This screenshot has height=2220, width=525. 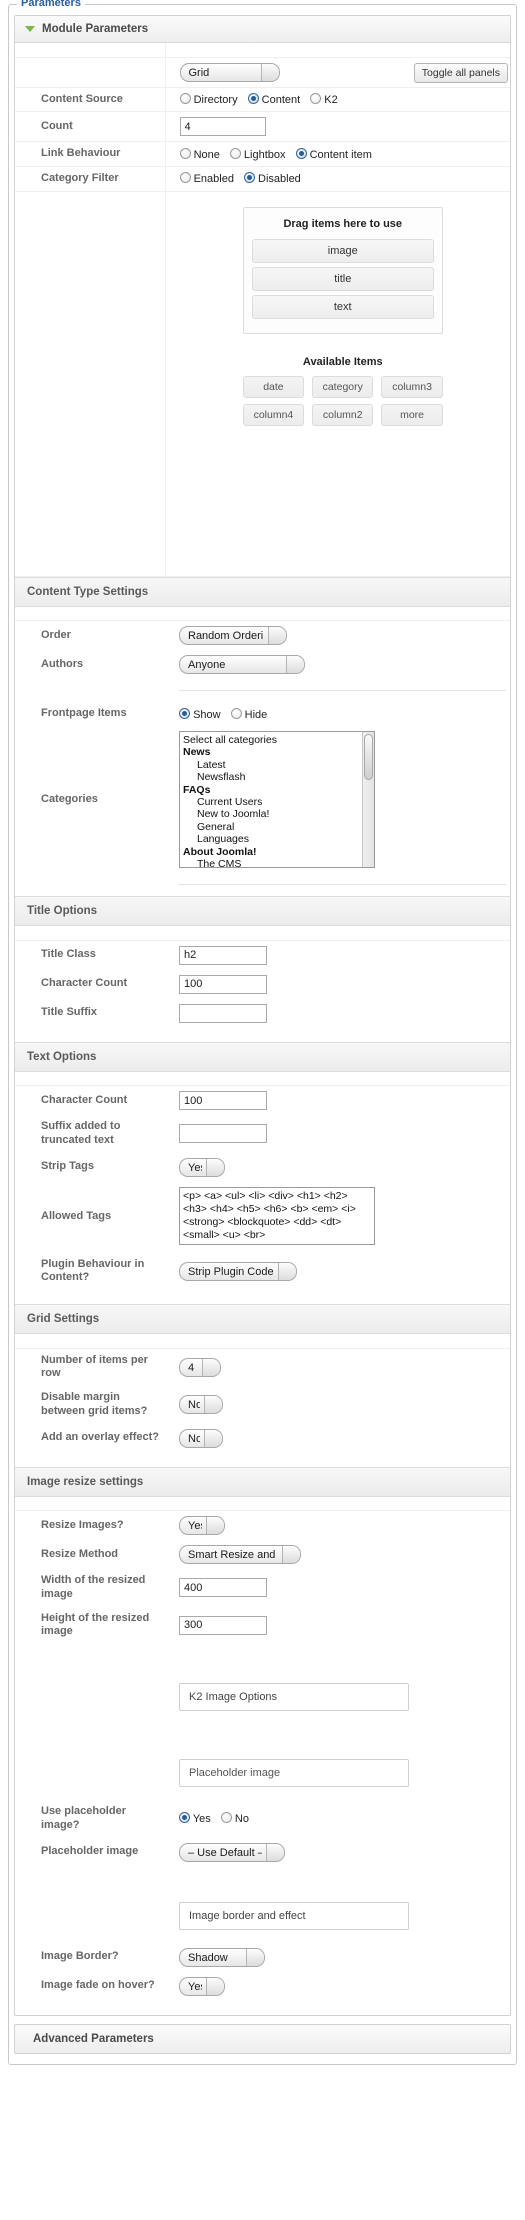 I want to click on strip-tags-row: Strip Tags Yes ▲ ▼, so click(x=262, y=1167).